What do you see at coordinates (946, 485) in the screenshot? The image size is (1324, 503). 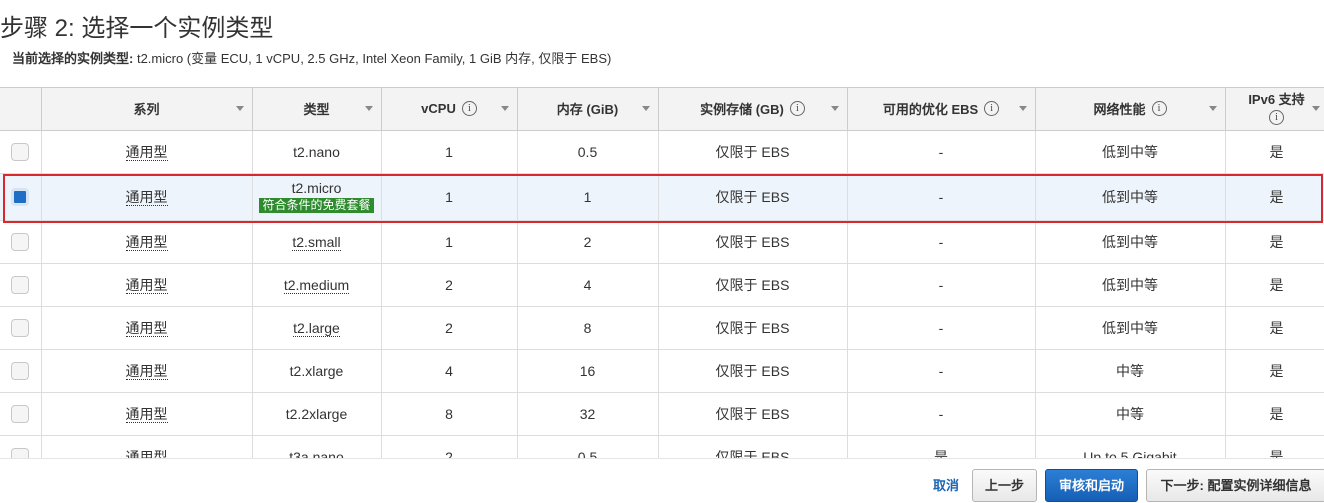 I see `cancel-button: 取消` at bounding box center [946, 485].